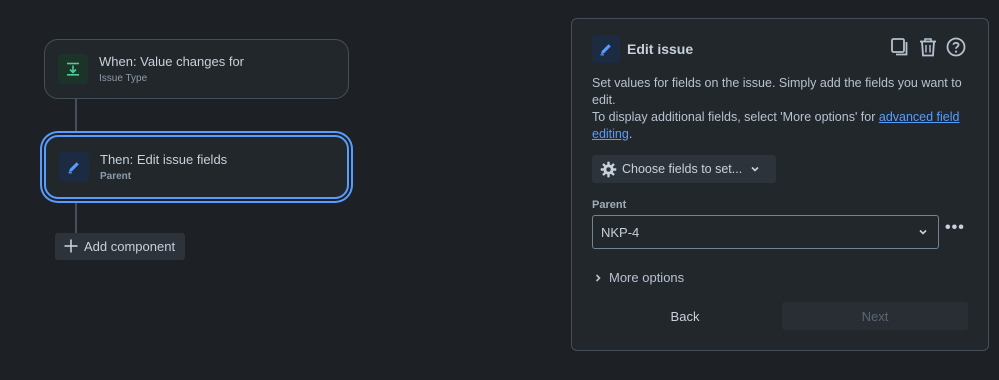 Image resolution: width=999 pixels, height=380 pixels. I want to click on back-button: Back, so click(685, 316).